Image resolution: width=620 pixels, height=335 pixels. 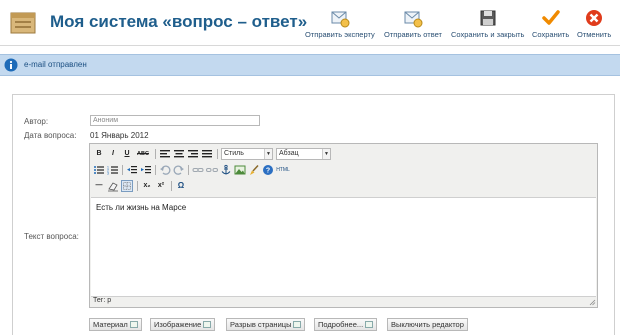 What do you see at coordinates (343, 155) in the screenshot?
I see `editor-toolbar-row-1: B I U ABC Стиль ▼ Абзац ▼` at bounding box center [343, 155].